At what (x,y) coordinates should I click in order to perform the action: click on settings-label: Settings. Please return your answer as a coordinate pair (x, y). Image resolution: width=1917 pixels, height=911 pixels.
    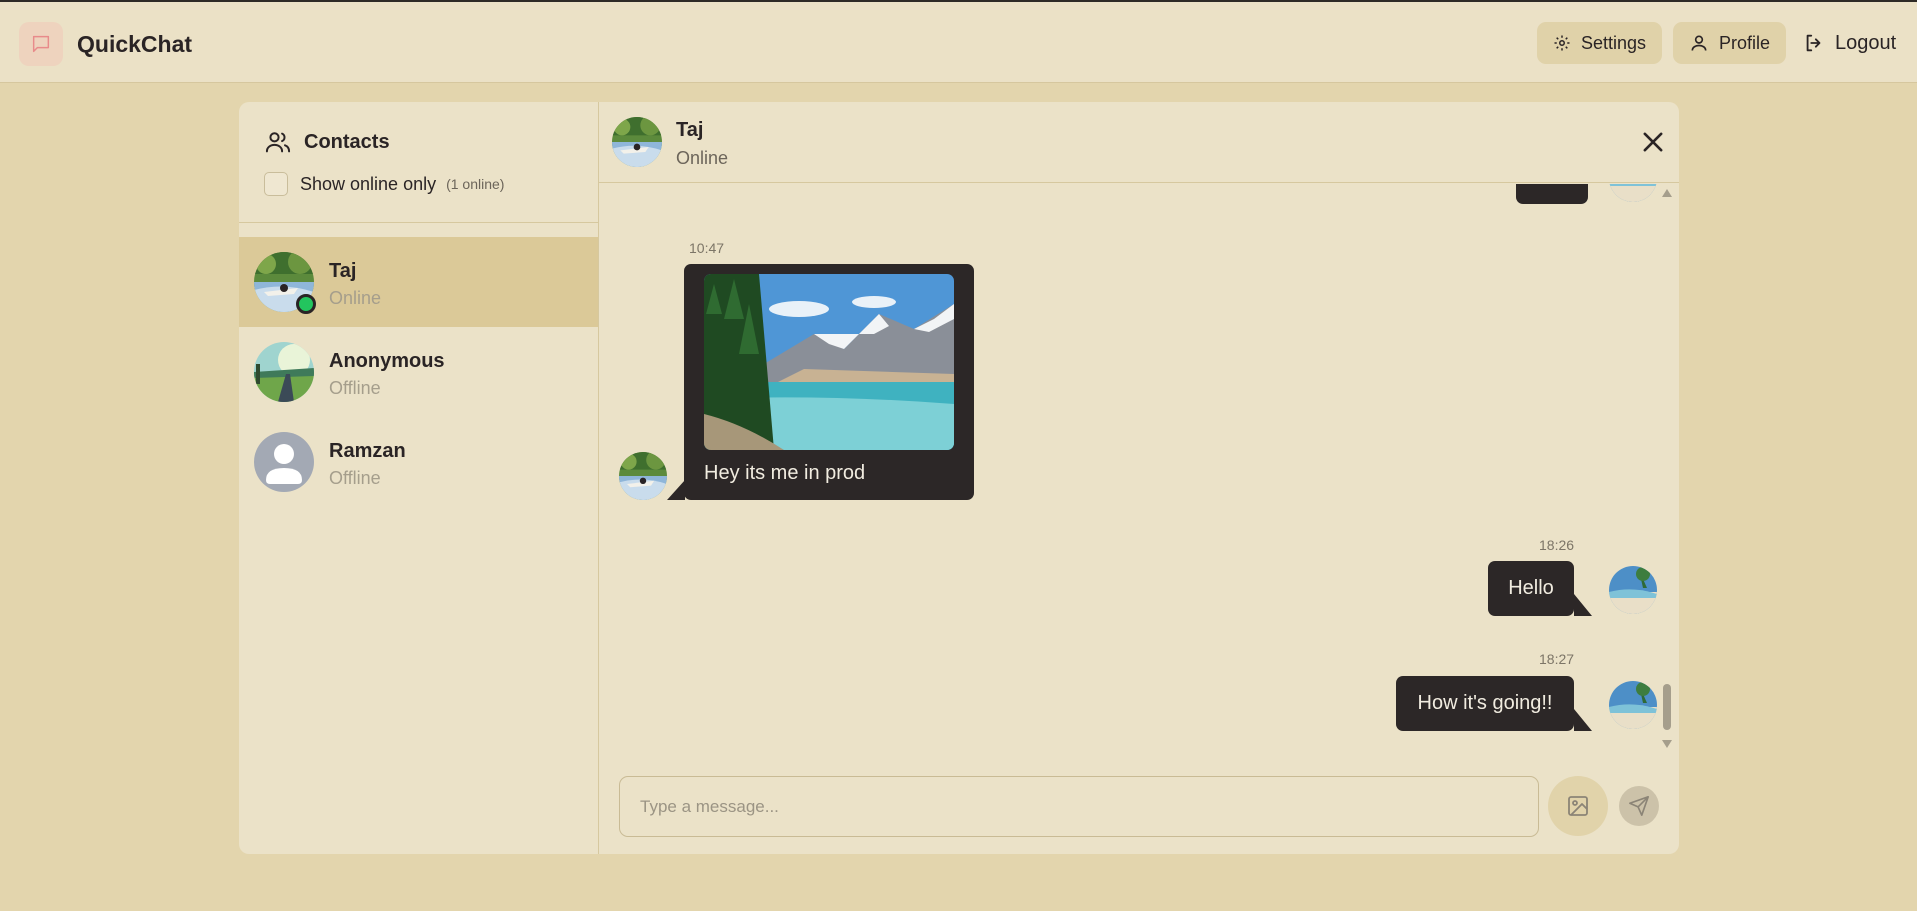
    Looking at the image, I should click on (1614, 42).